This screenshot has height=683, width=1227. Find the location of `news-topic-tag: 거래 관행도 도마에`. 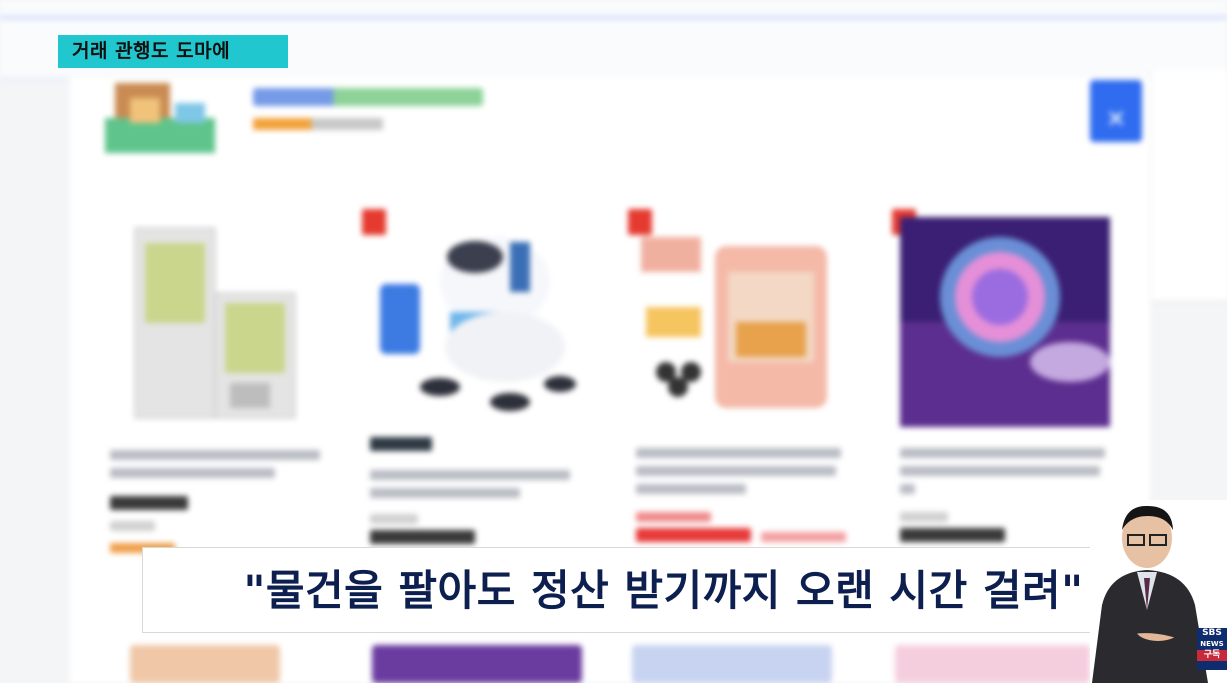

news-topic-tag: 거래 관행도 도마에 is located at coordinates (173, 51).